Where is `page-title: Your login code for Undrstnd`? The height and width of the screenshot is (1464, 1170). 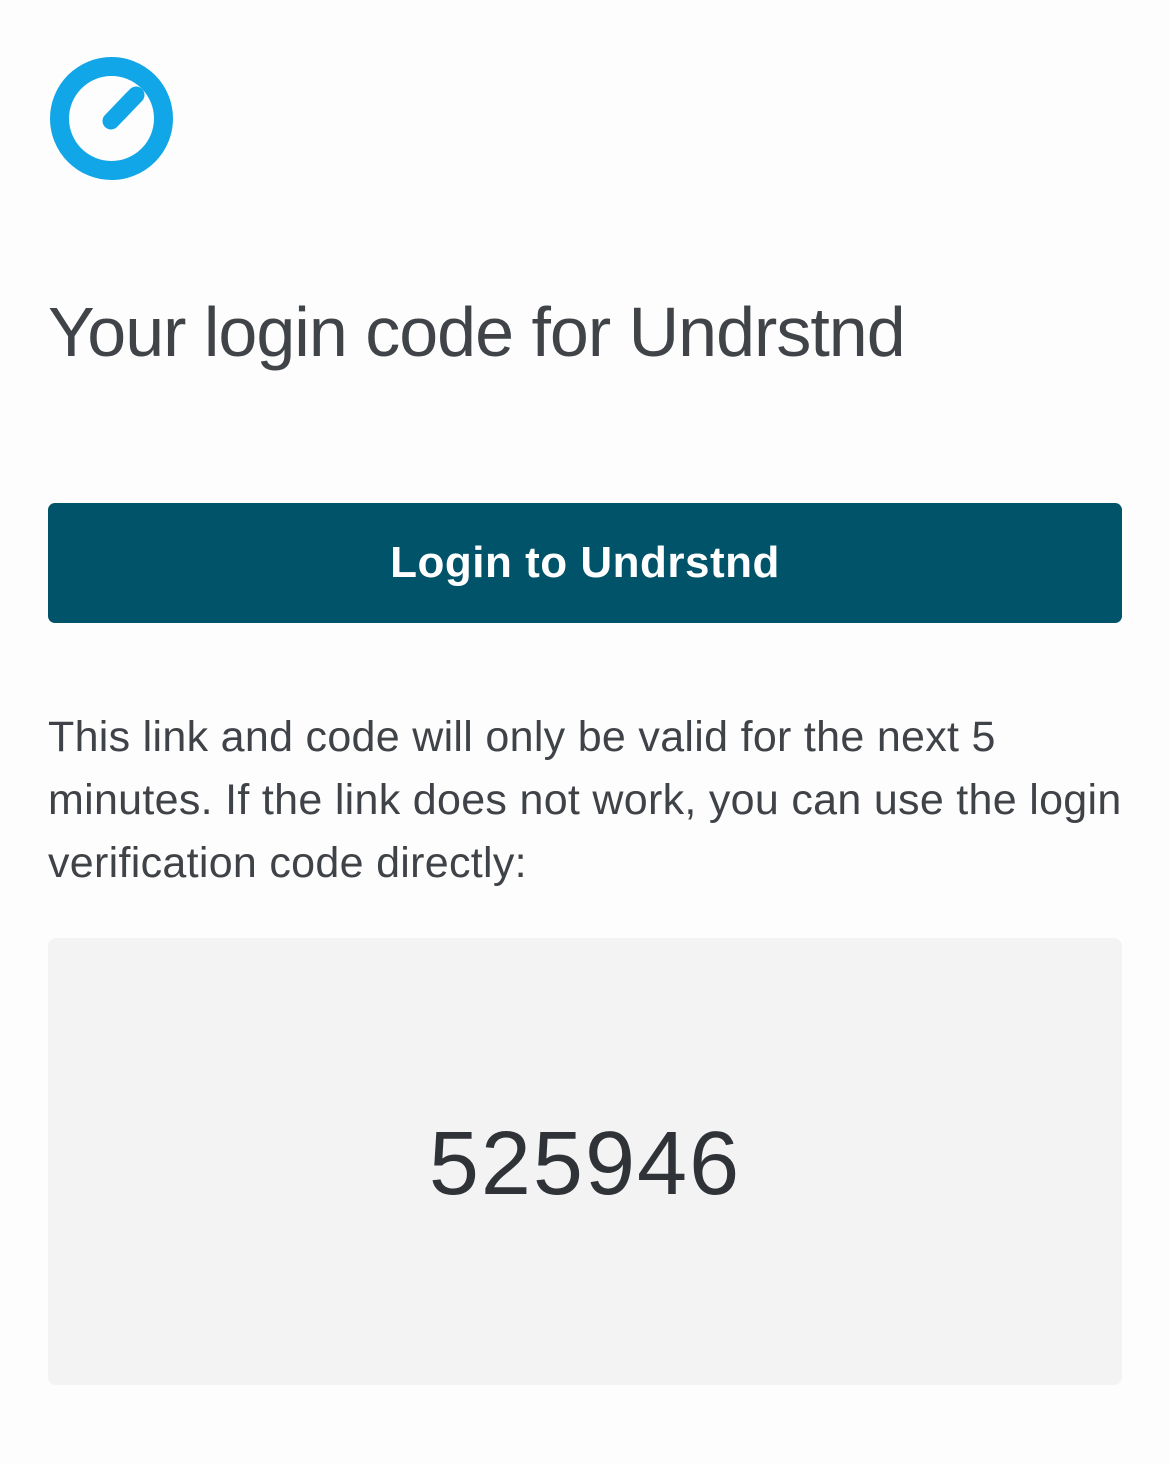 page-title: Your login code for Undrstnd is located at coordinates (477, 332).